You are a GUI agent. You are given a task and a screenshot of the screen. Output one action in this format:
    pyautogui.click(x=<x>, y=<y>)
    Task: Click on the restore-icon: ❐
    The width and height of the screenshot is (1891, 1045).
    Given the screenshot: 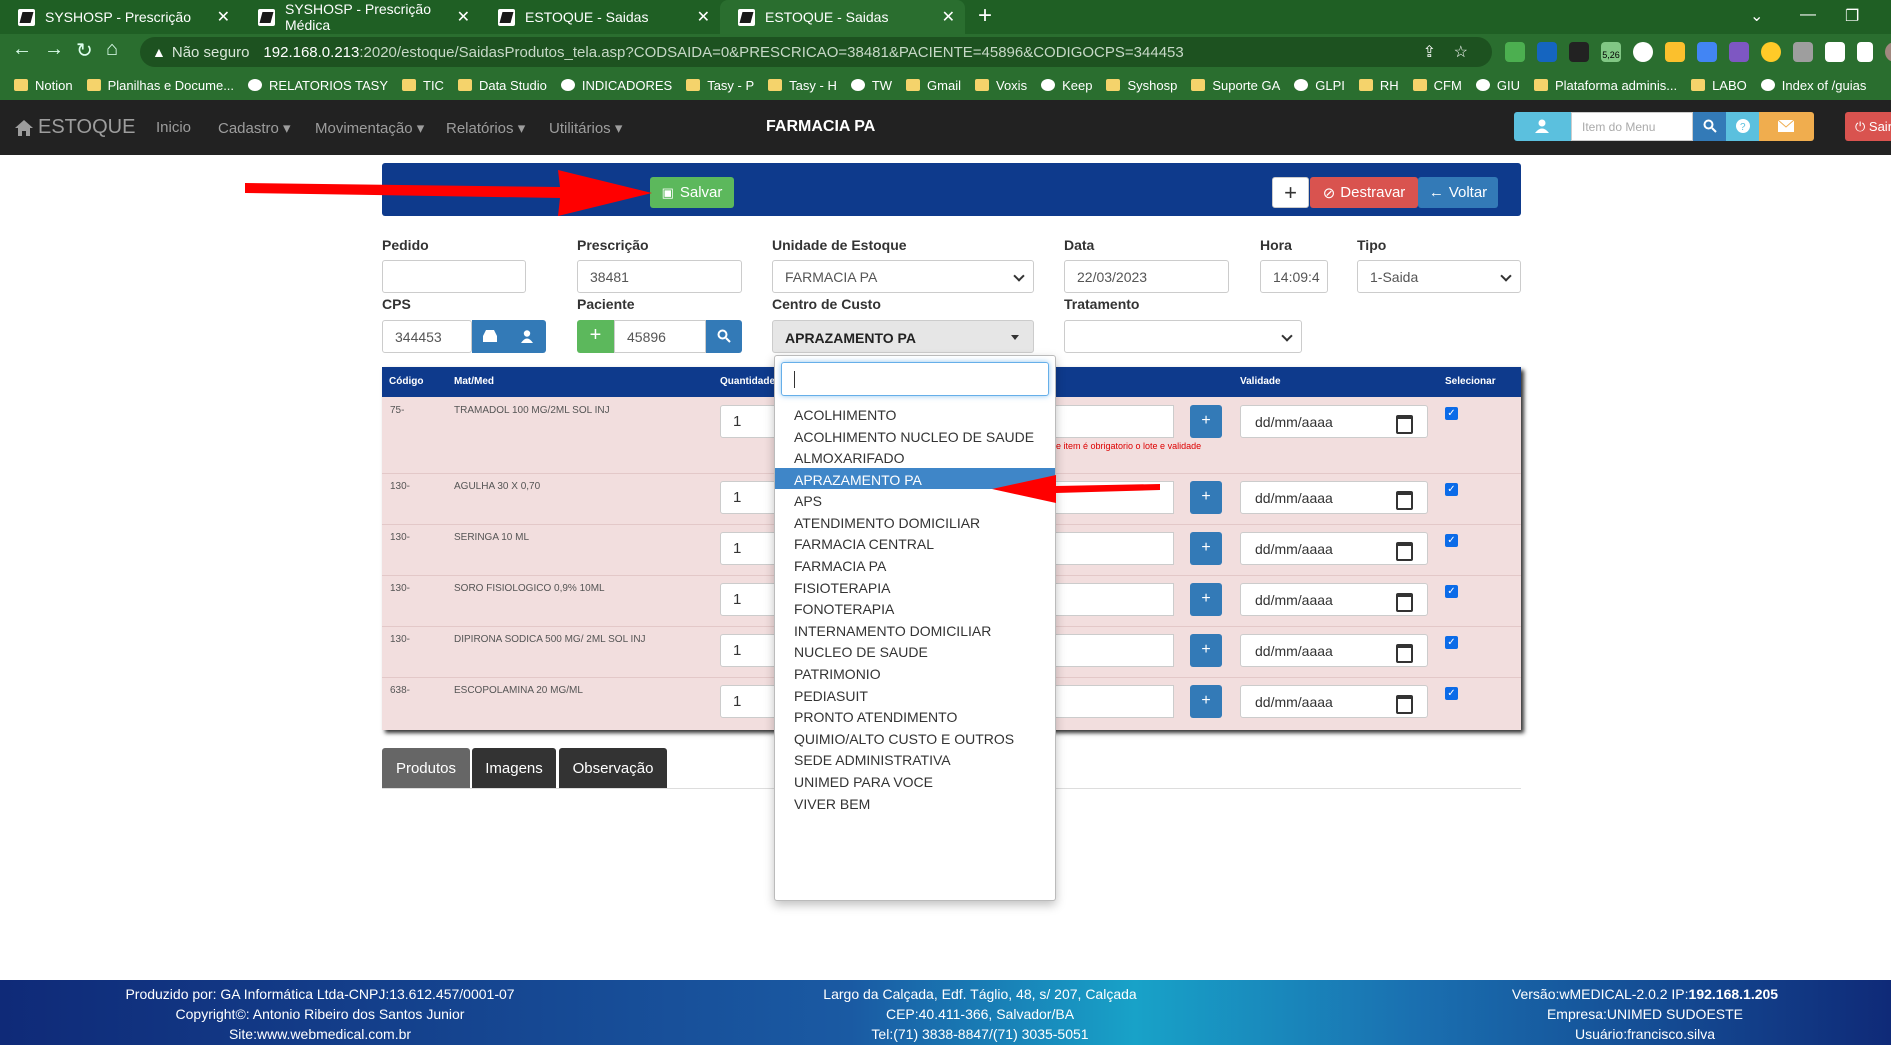 What is the action you would take?
    pyautogui.click(x=1852, y=16)
    